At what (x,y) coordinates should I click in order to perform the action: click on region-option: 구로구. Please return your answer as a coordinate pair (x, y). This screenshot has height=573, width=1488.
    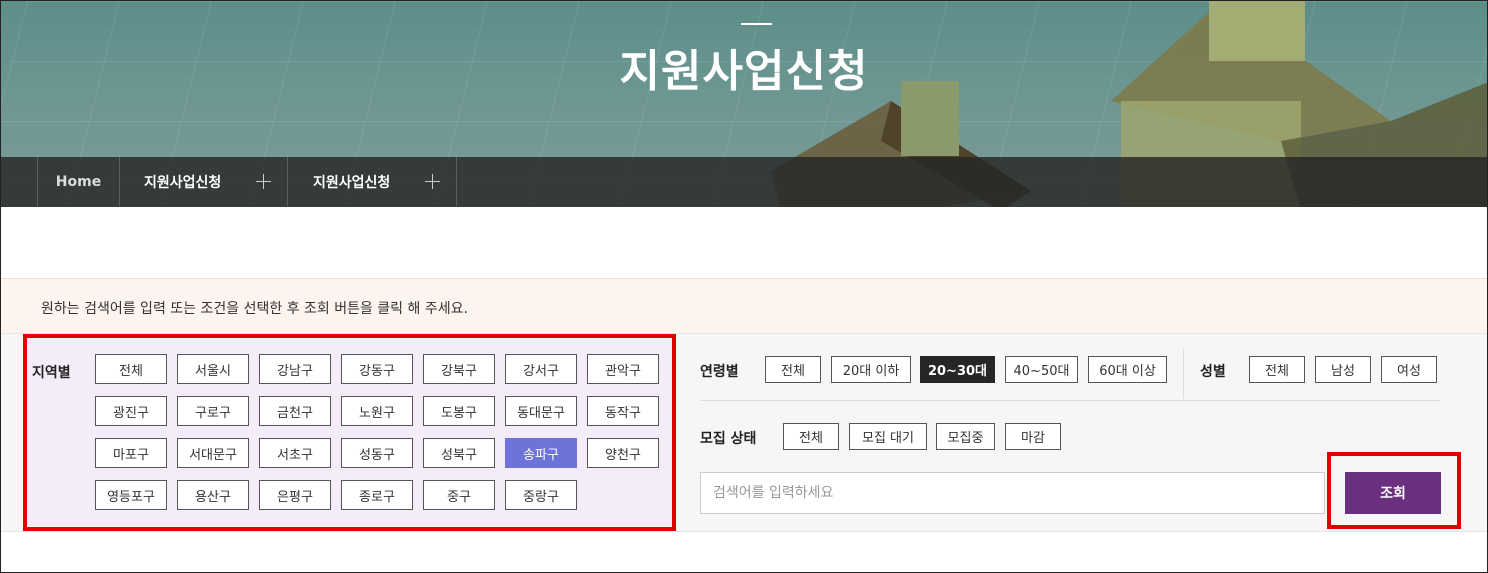
    Looking at the image, I should click on (213, 411).